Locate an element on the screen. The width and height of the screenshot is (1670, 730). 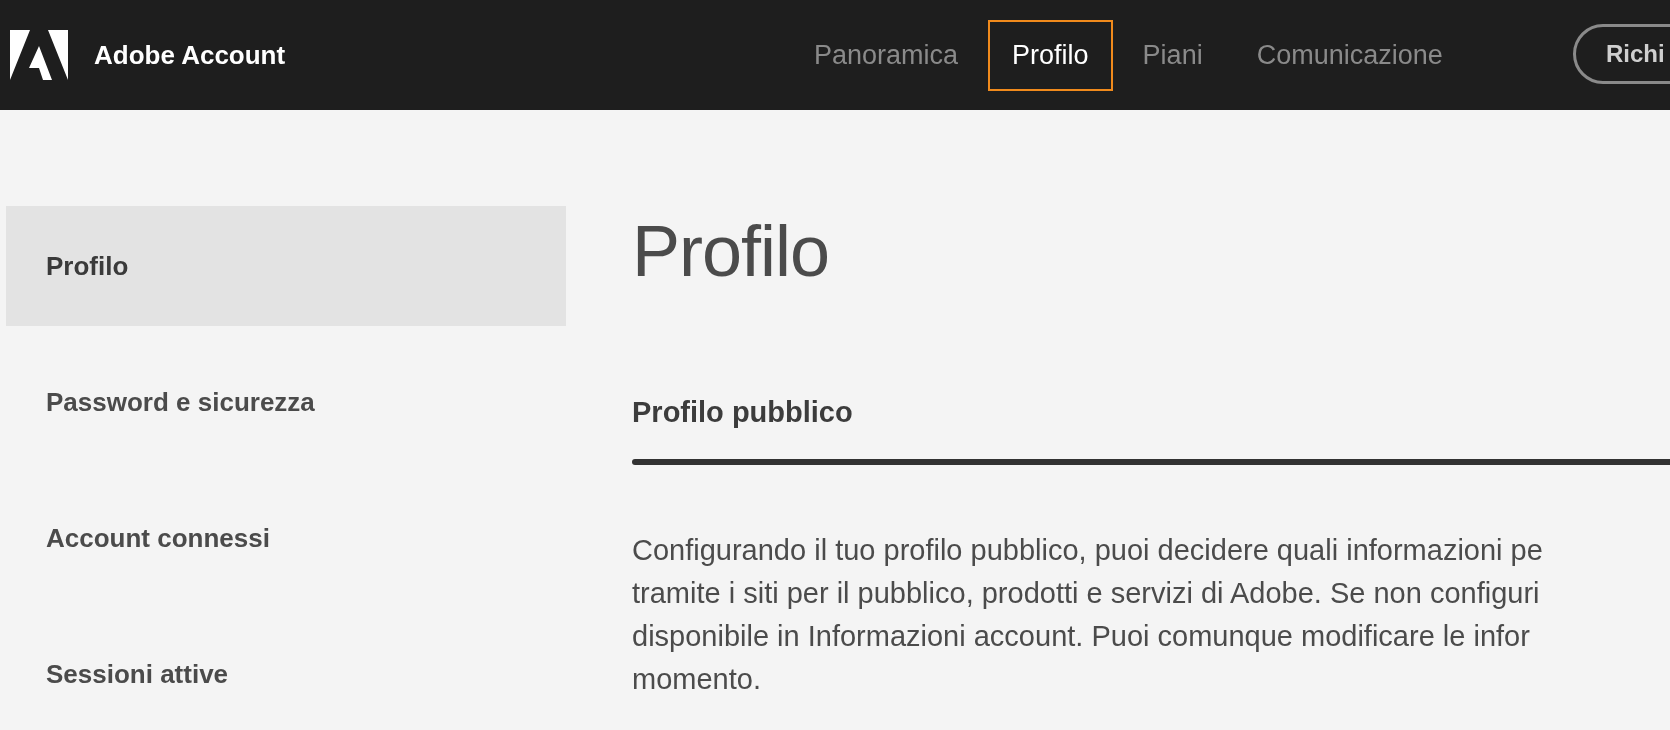
paragraph-line: disponibile in Informazioni account. Puoi comunque modificare le infor is located at coordinates (1081, 636).